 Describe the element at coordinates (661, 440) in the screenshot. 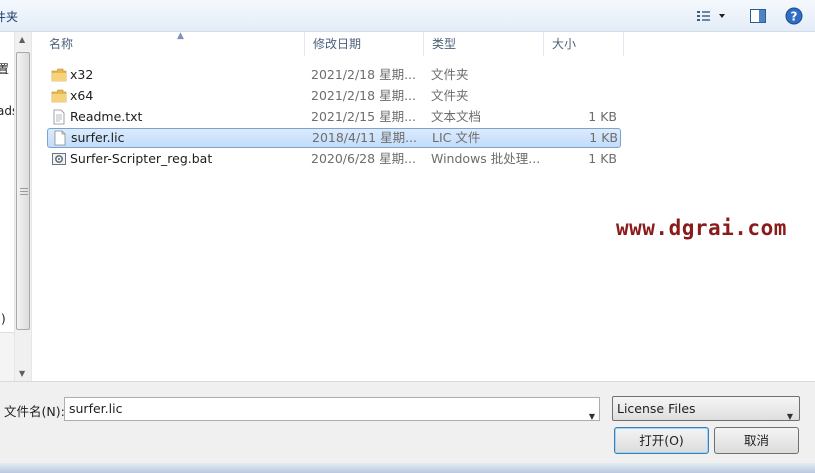

I see `open-button: 打开(O)` at that location.